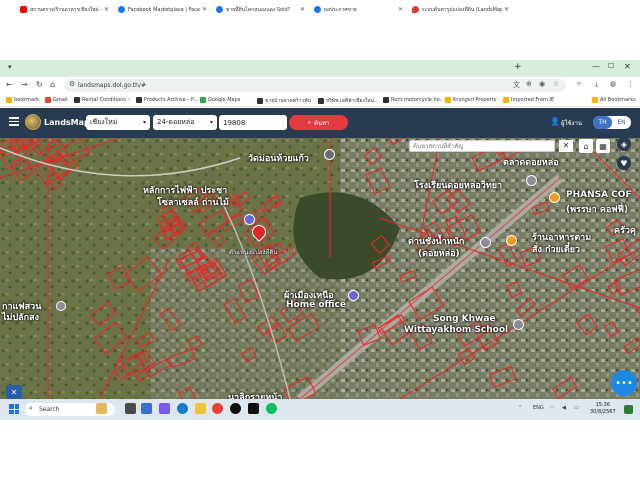  Describe the element at coordinates (24, 84) in the screenshot. I see `forward-icon: →` at that location.